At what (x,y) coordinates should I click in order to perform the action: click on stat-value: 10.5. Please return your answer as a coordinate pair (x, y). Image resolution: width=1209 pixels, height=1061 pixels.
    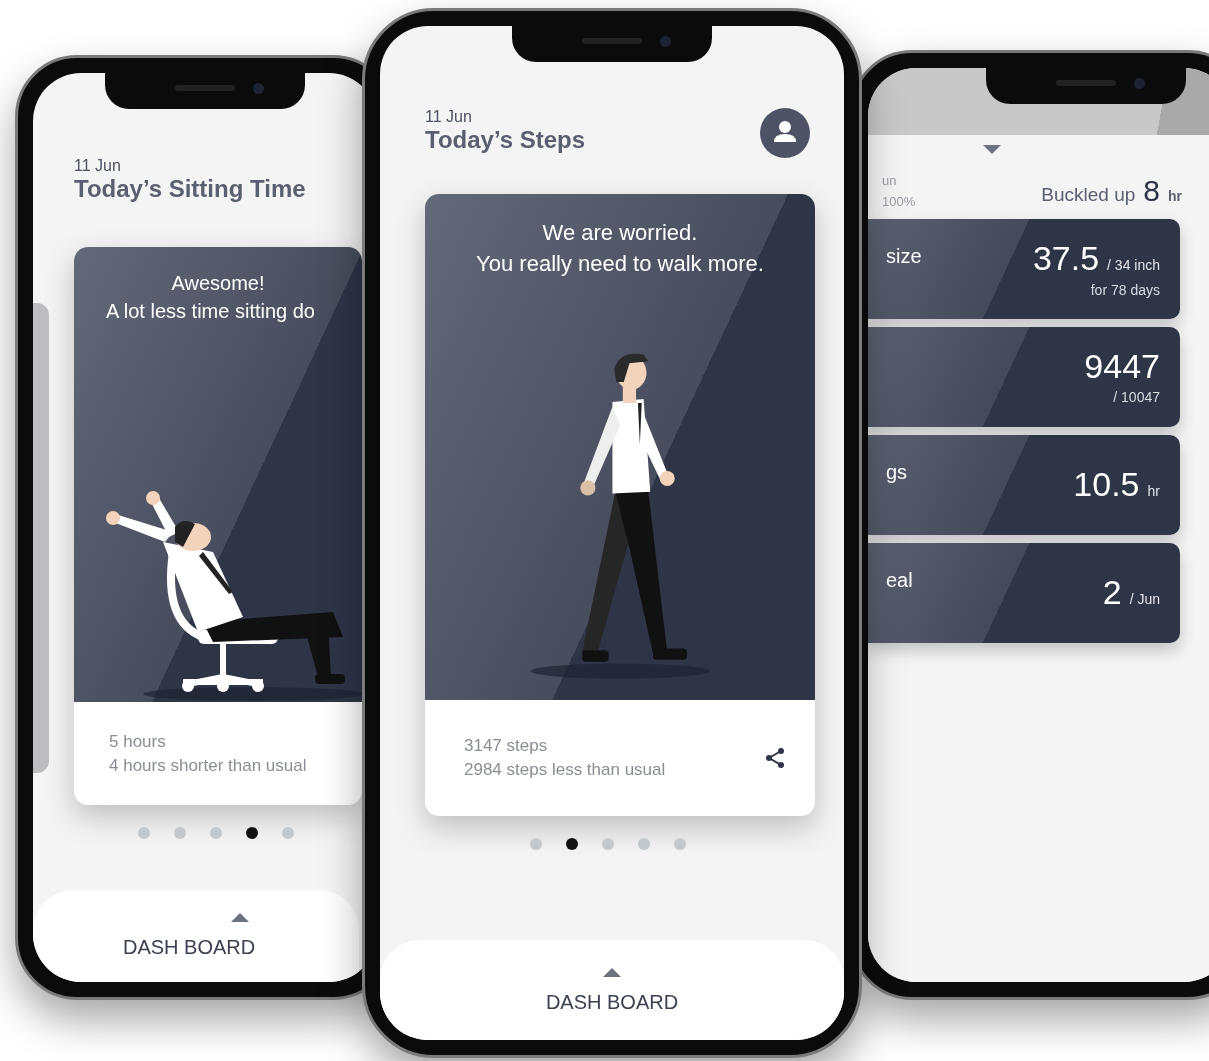
    Looking at the image, I should click on (1106, 483).